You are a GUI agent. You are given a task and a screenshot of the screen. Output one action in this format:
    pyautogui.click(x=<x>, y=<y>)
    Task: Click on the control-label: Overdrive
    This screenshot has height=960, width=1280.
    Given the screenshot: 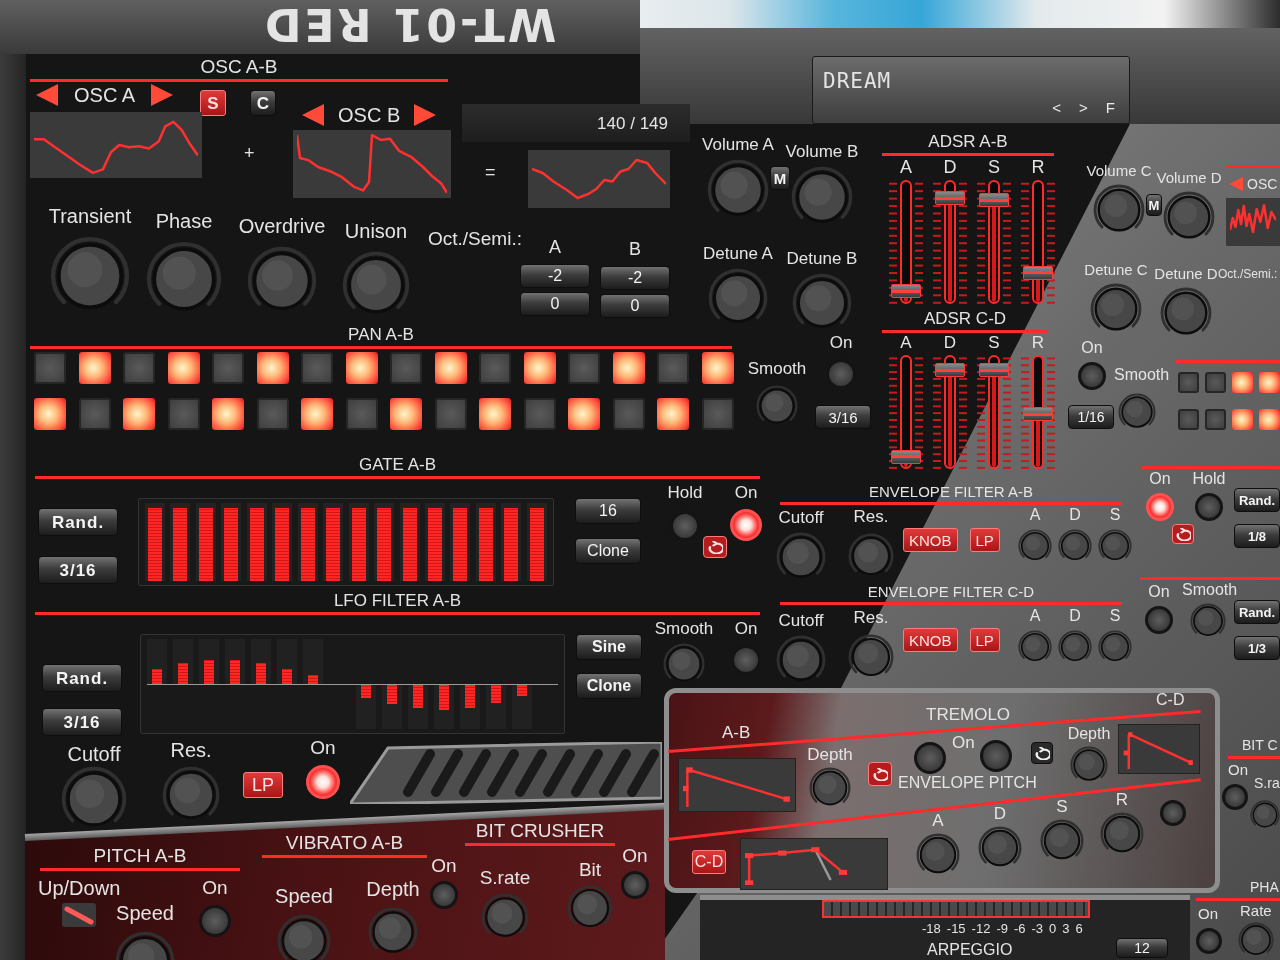 What is the action you would take?
    pyautogui.click(x=282, y=226)
    